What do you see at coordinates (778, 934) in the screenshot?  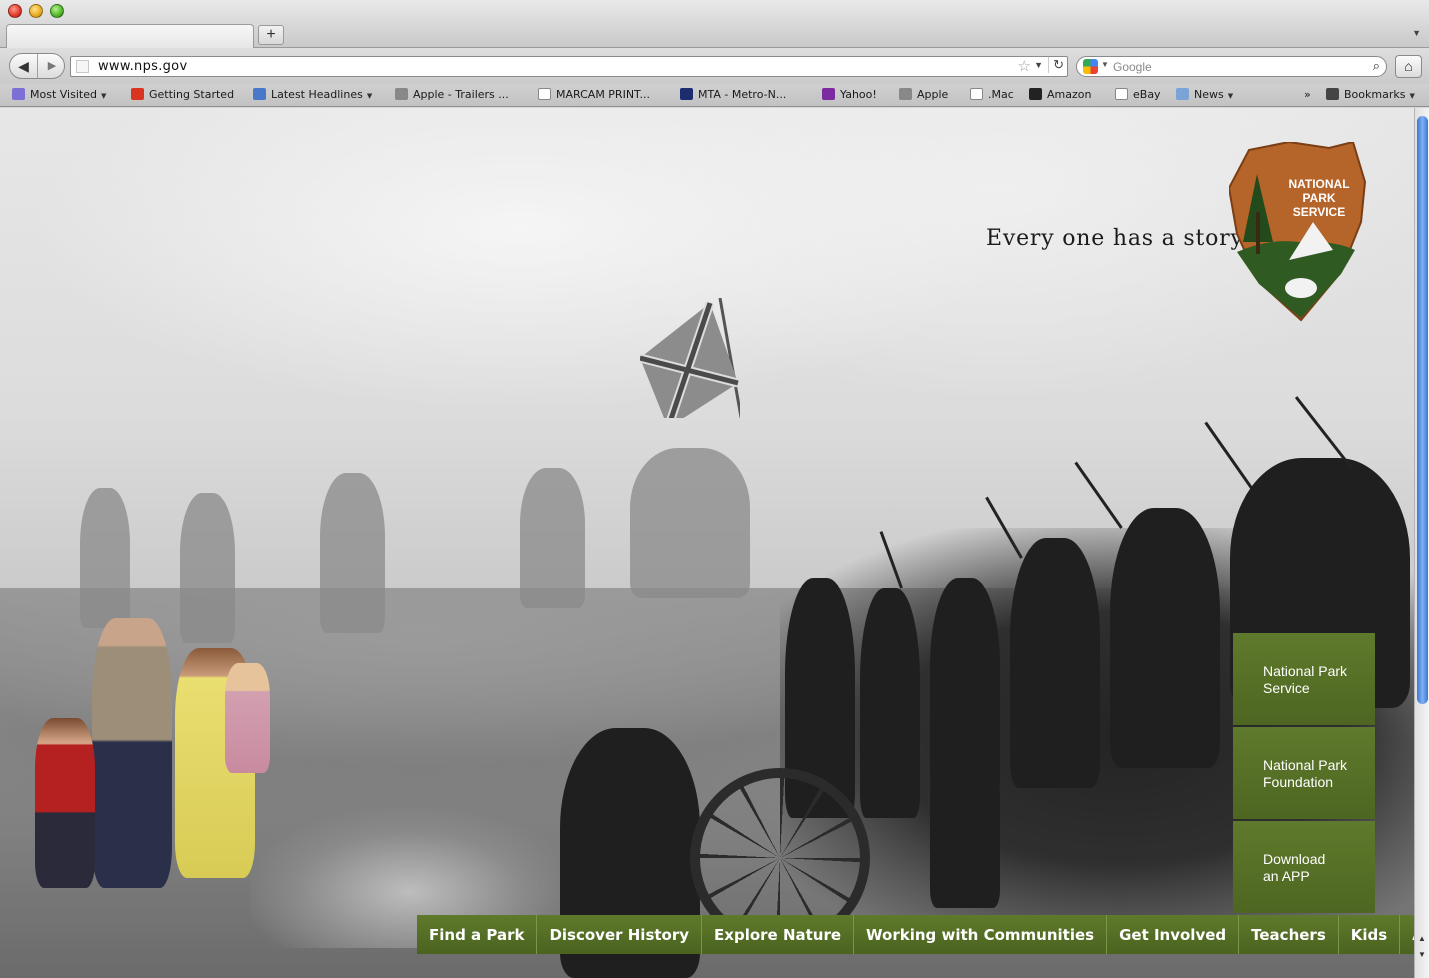 I see `nav-explore-nature: Explore Nature` at bounding box center [778, 934].